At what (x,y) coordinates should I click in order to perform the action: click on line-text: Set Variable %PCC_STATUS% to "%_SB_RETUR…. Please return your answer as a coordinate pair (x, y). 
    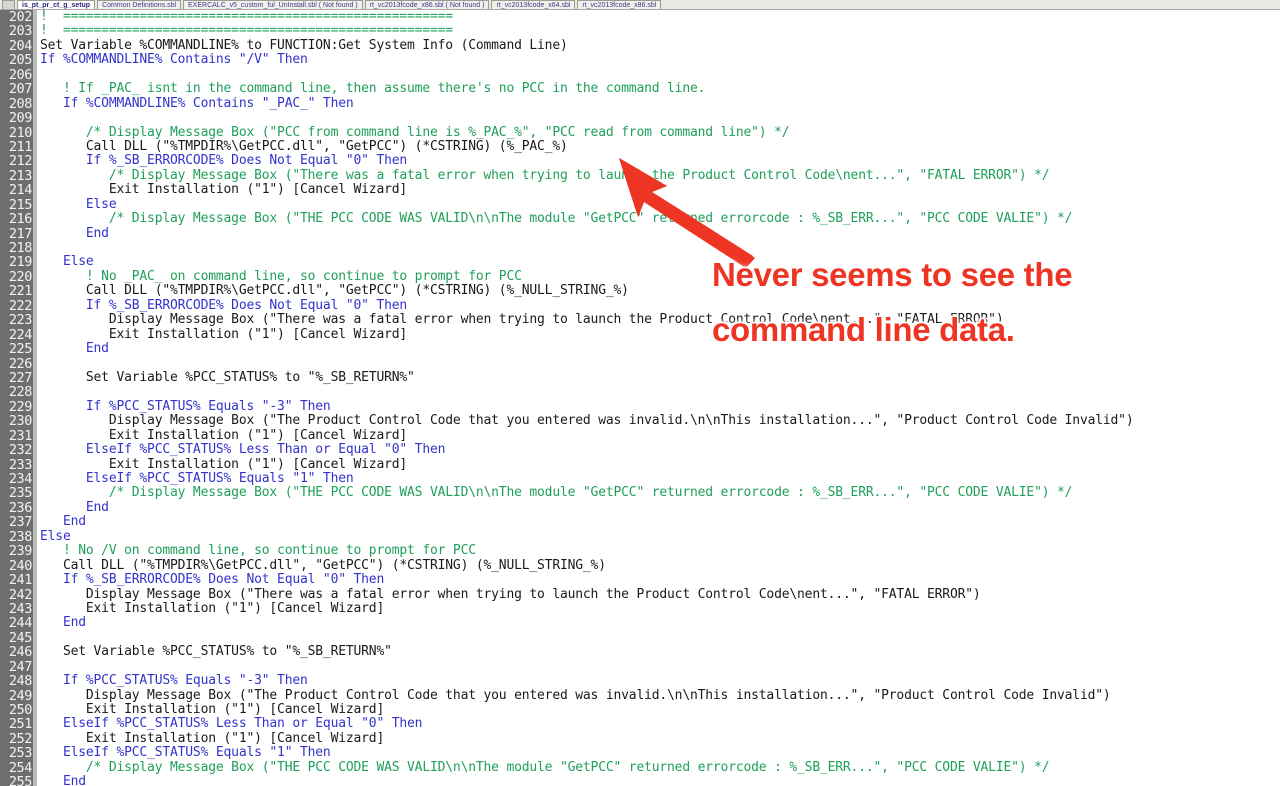
    Looking at the image, I should click on (227, 377).